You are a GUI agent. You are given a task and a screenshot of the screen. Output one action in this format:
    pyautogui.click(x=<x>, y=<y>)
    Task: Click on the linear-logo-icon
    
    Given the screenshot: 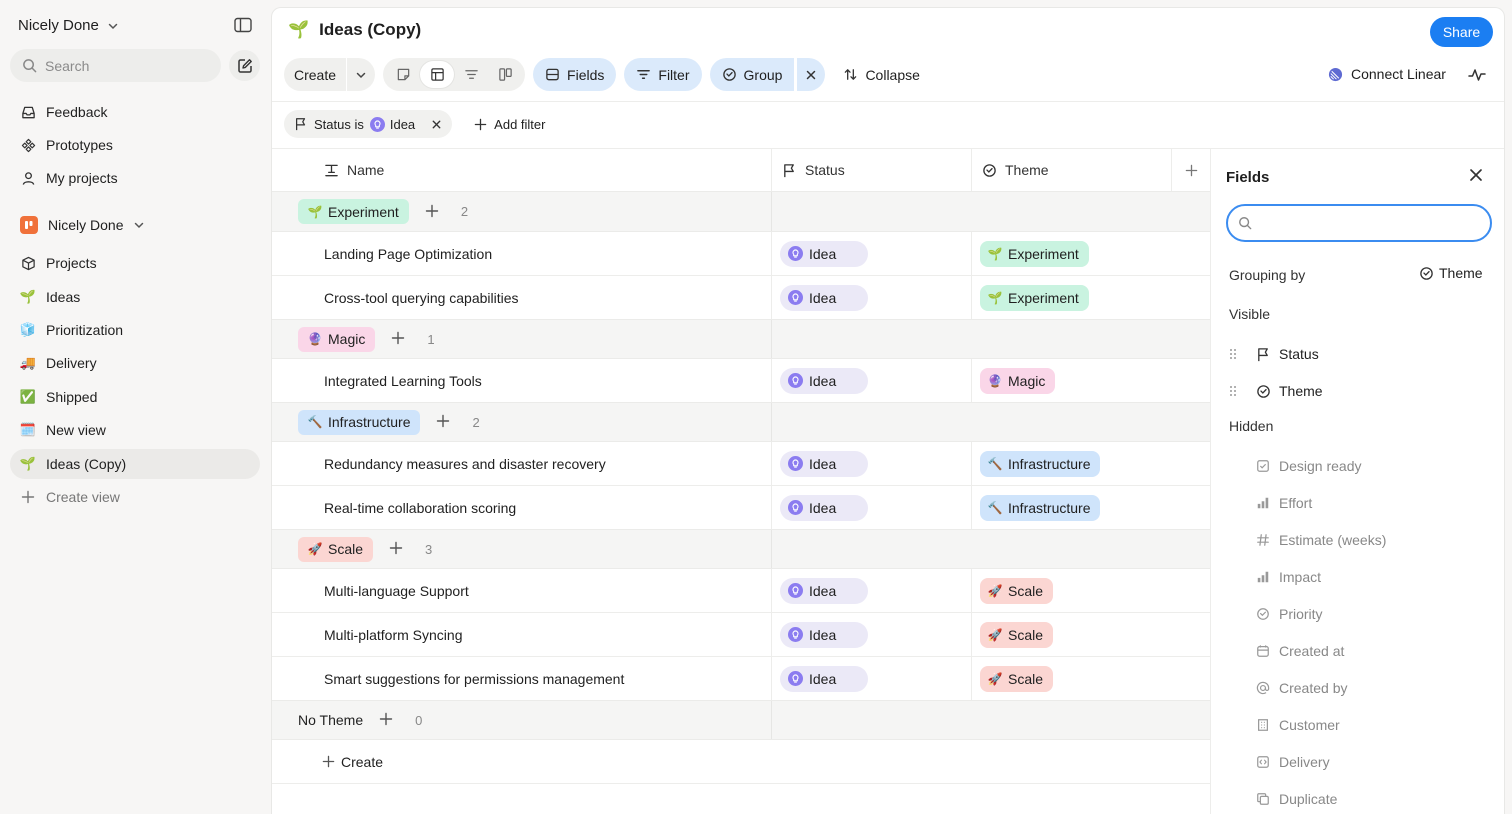 What is the action you would take?
    pyautogui.click(x=1335, y=74)
    